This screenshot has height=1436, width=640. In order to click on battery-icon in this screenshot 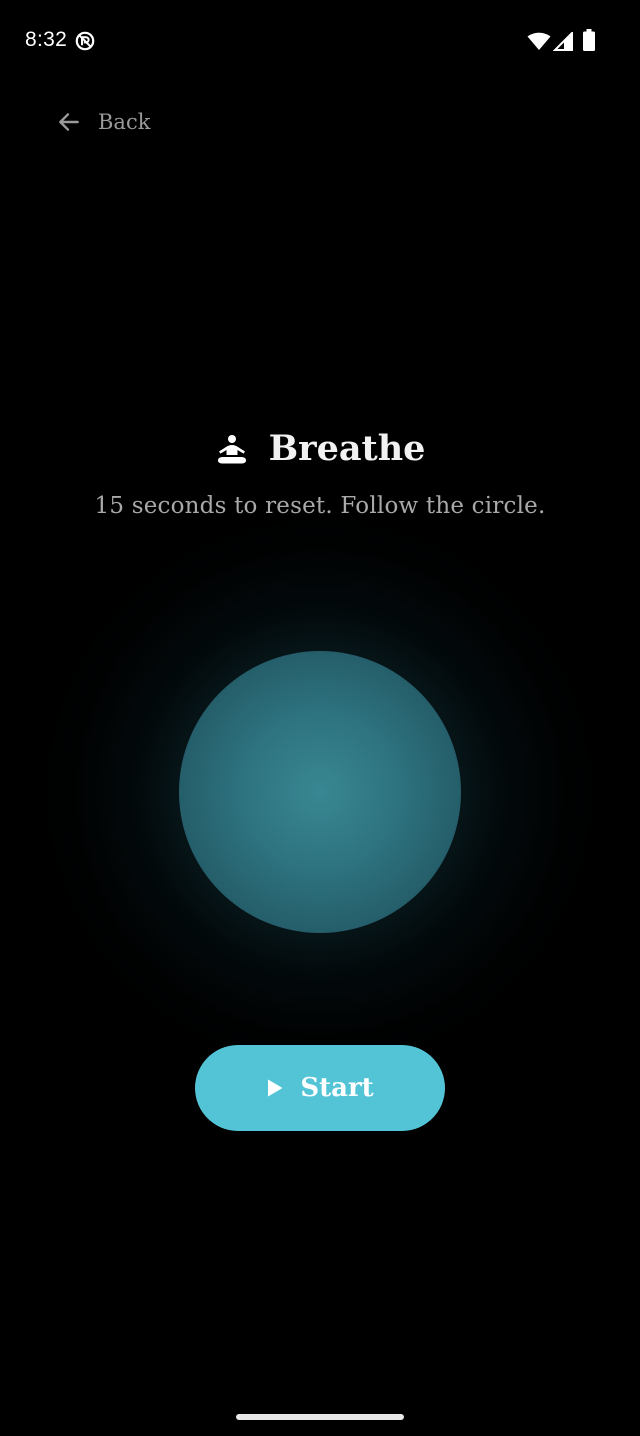, I will do `click(589, 40)`.